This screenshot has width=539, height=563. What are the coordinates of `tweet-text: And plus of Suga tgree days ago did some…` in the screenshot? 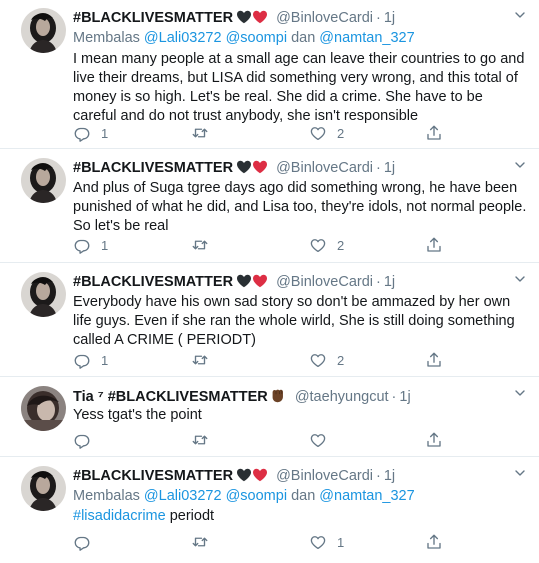 It's located at (300, 207).